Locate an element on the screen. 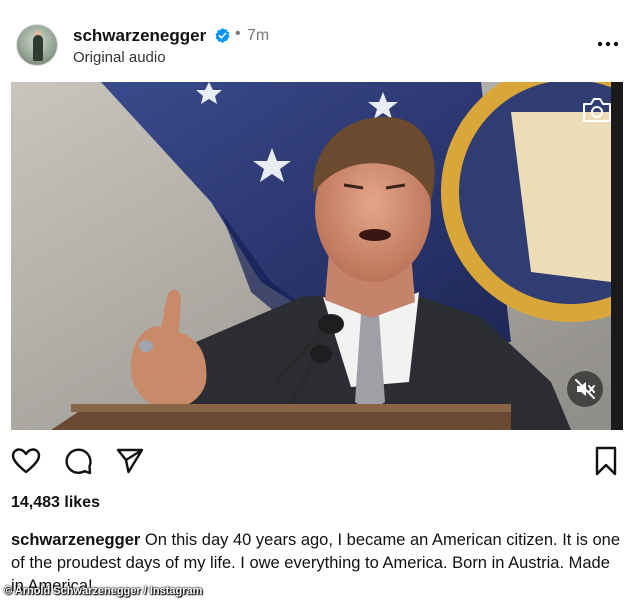 The width and height of the screenshot is (634, 602). more-options-icon is located at coordinates (608, 44).